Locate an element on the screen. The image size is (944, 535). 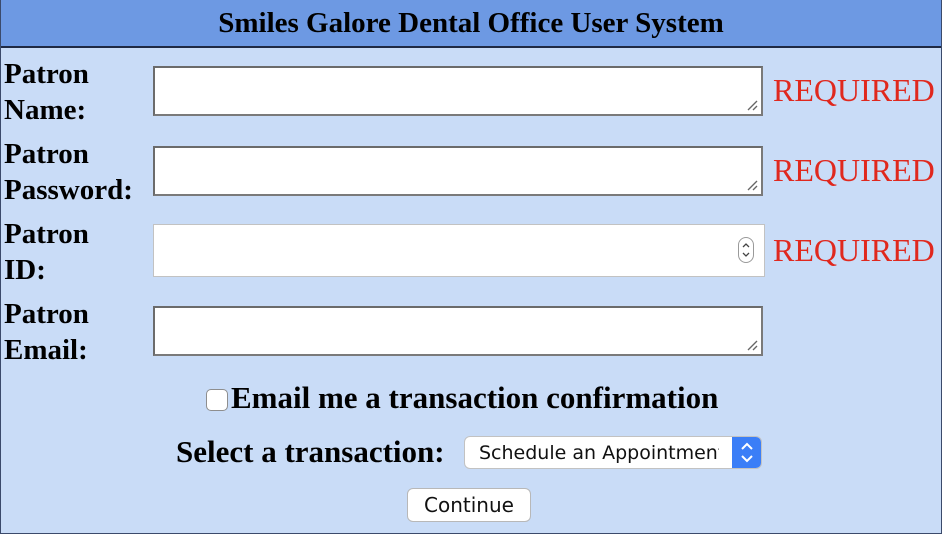
chevron-up-down-icon is located at coordinates (746, 452).